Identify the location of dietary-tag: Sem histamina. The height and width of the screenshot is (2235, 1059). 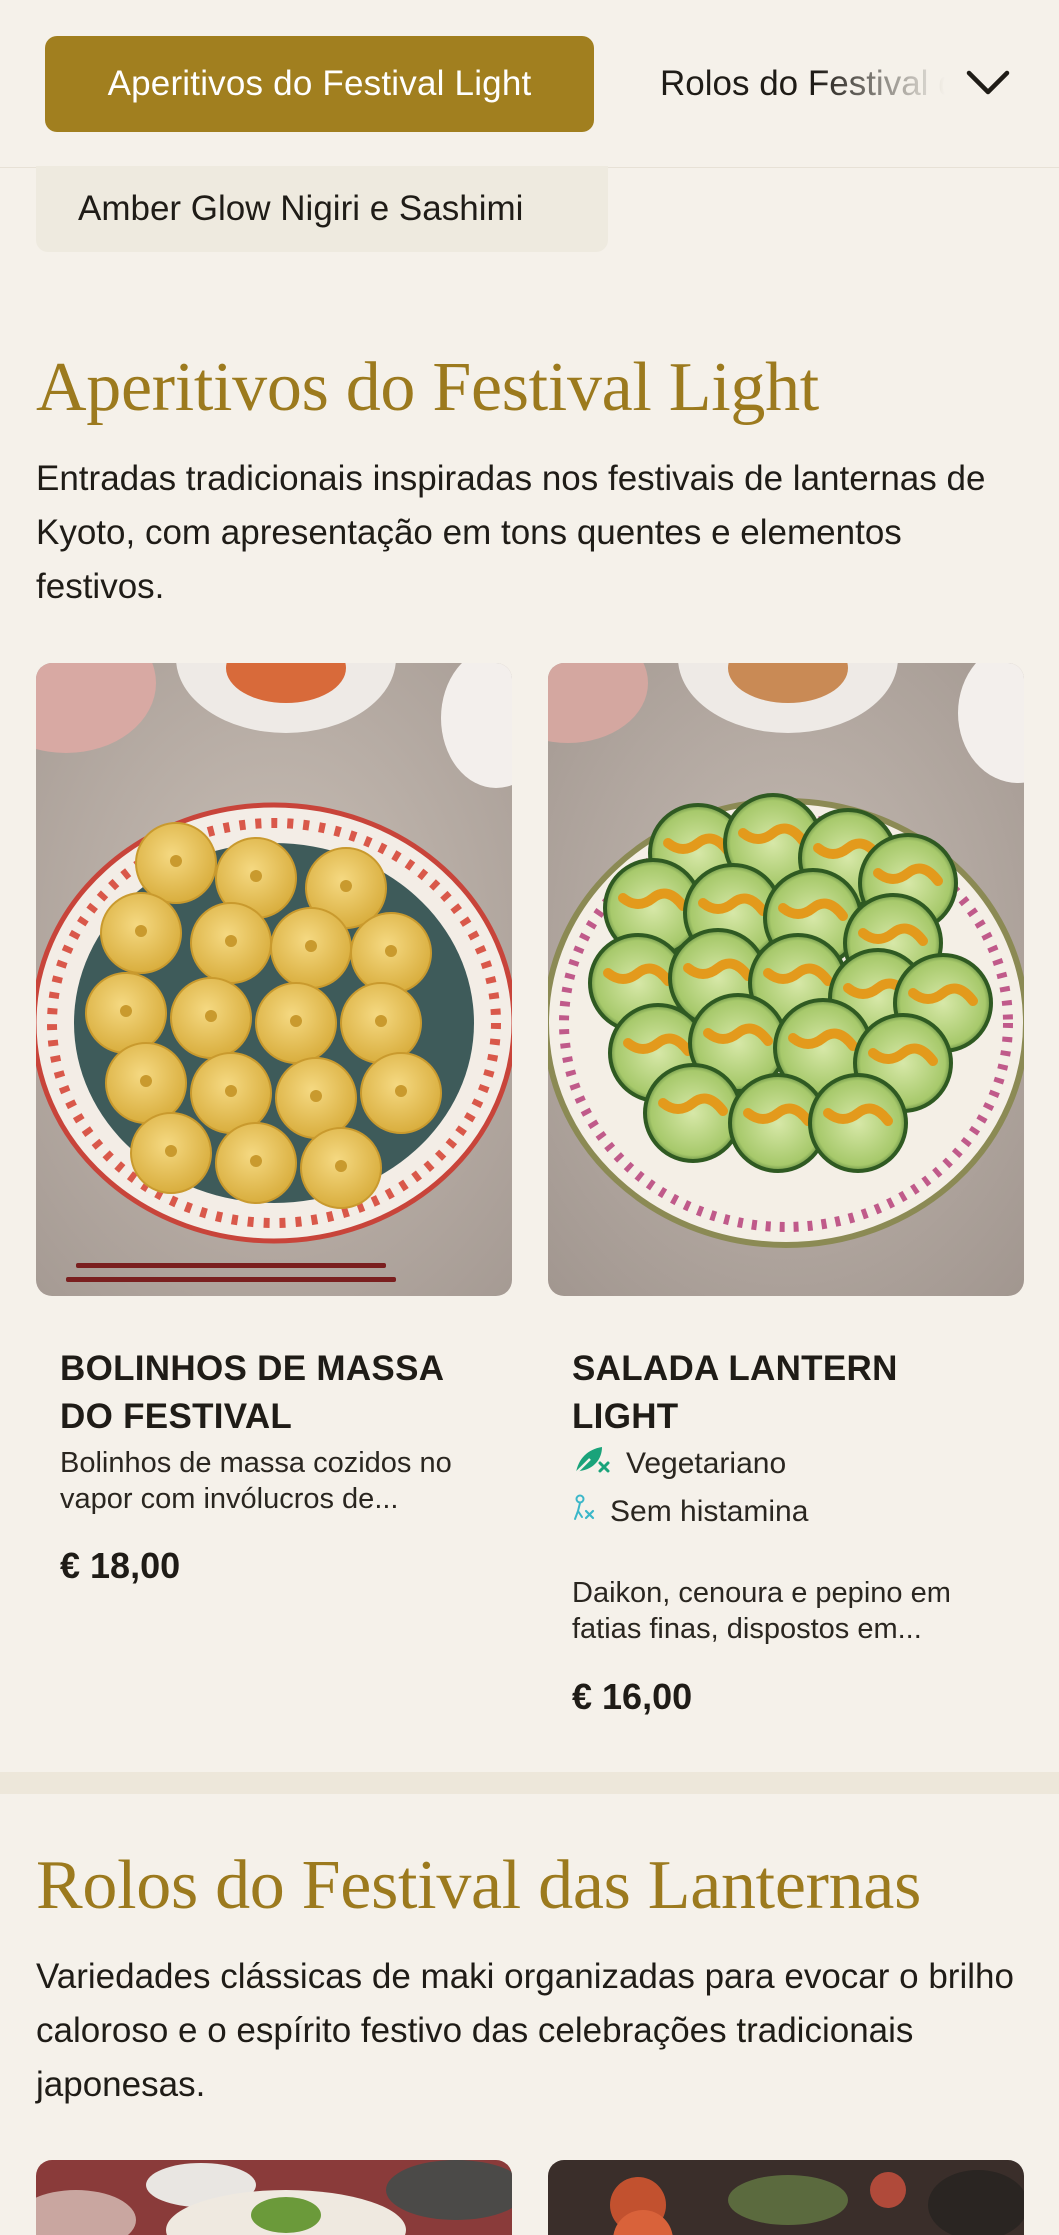
(690, 1512).